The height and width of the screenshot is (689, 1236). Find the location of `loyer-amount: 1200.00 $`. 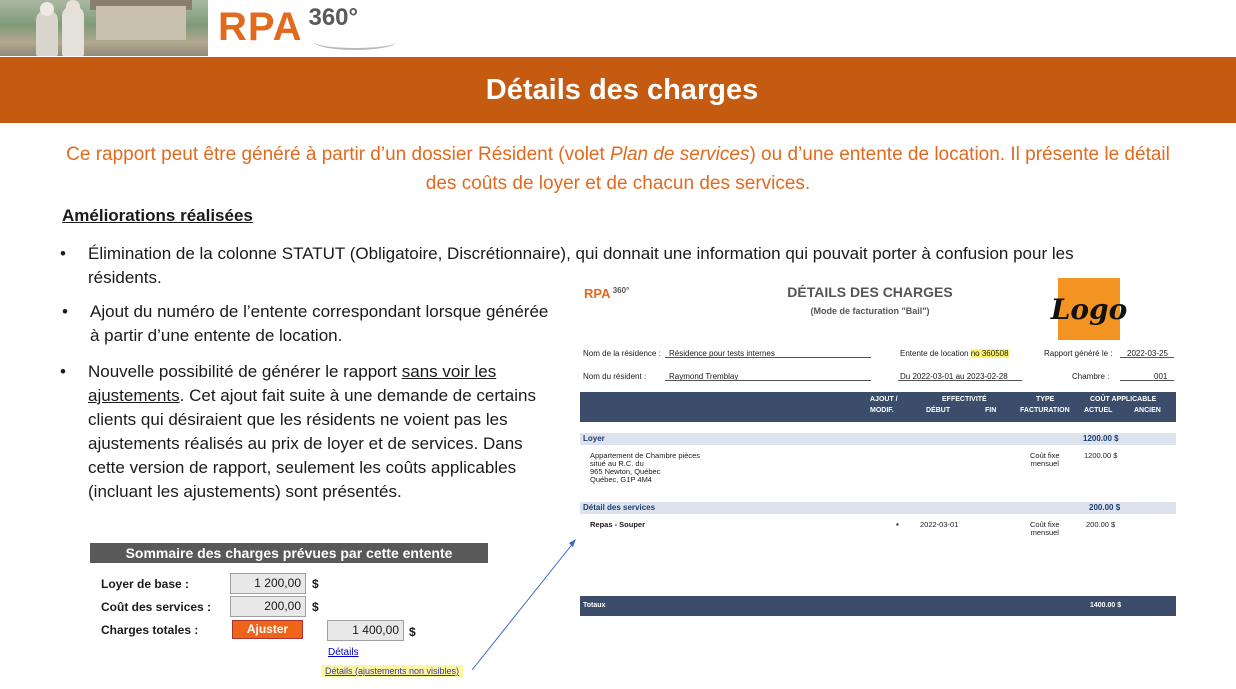

loyer-amount: 1200.00 $ is located at coordinates (1101, 455).